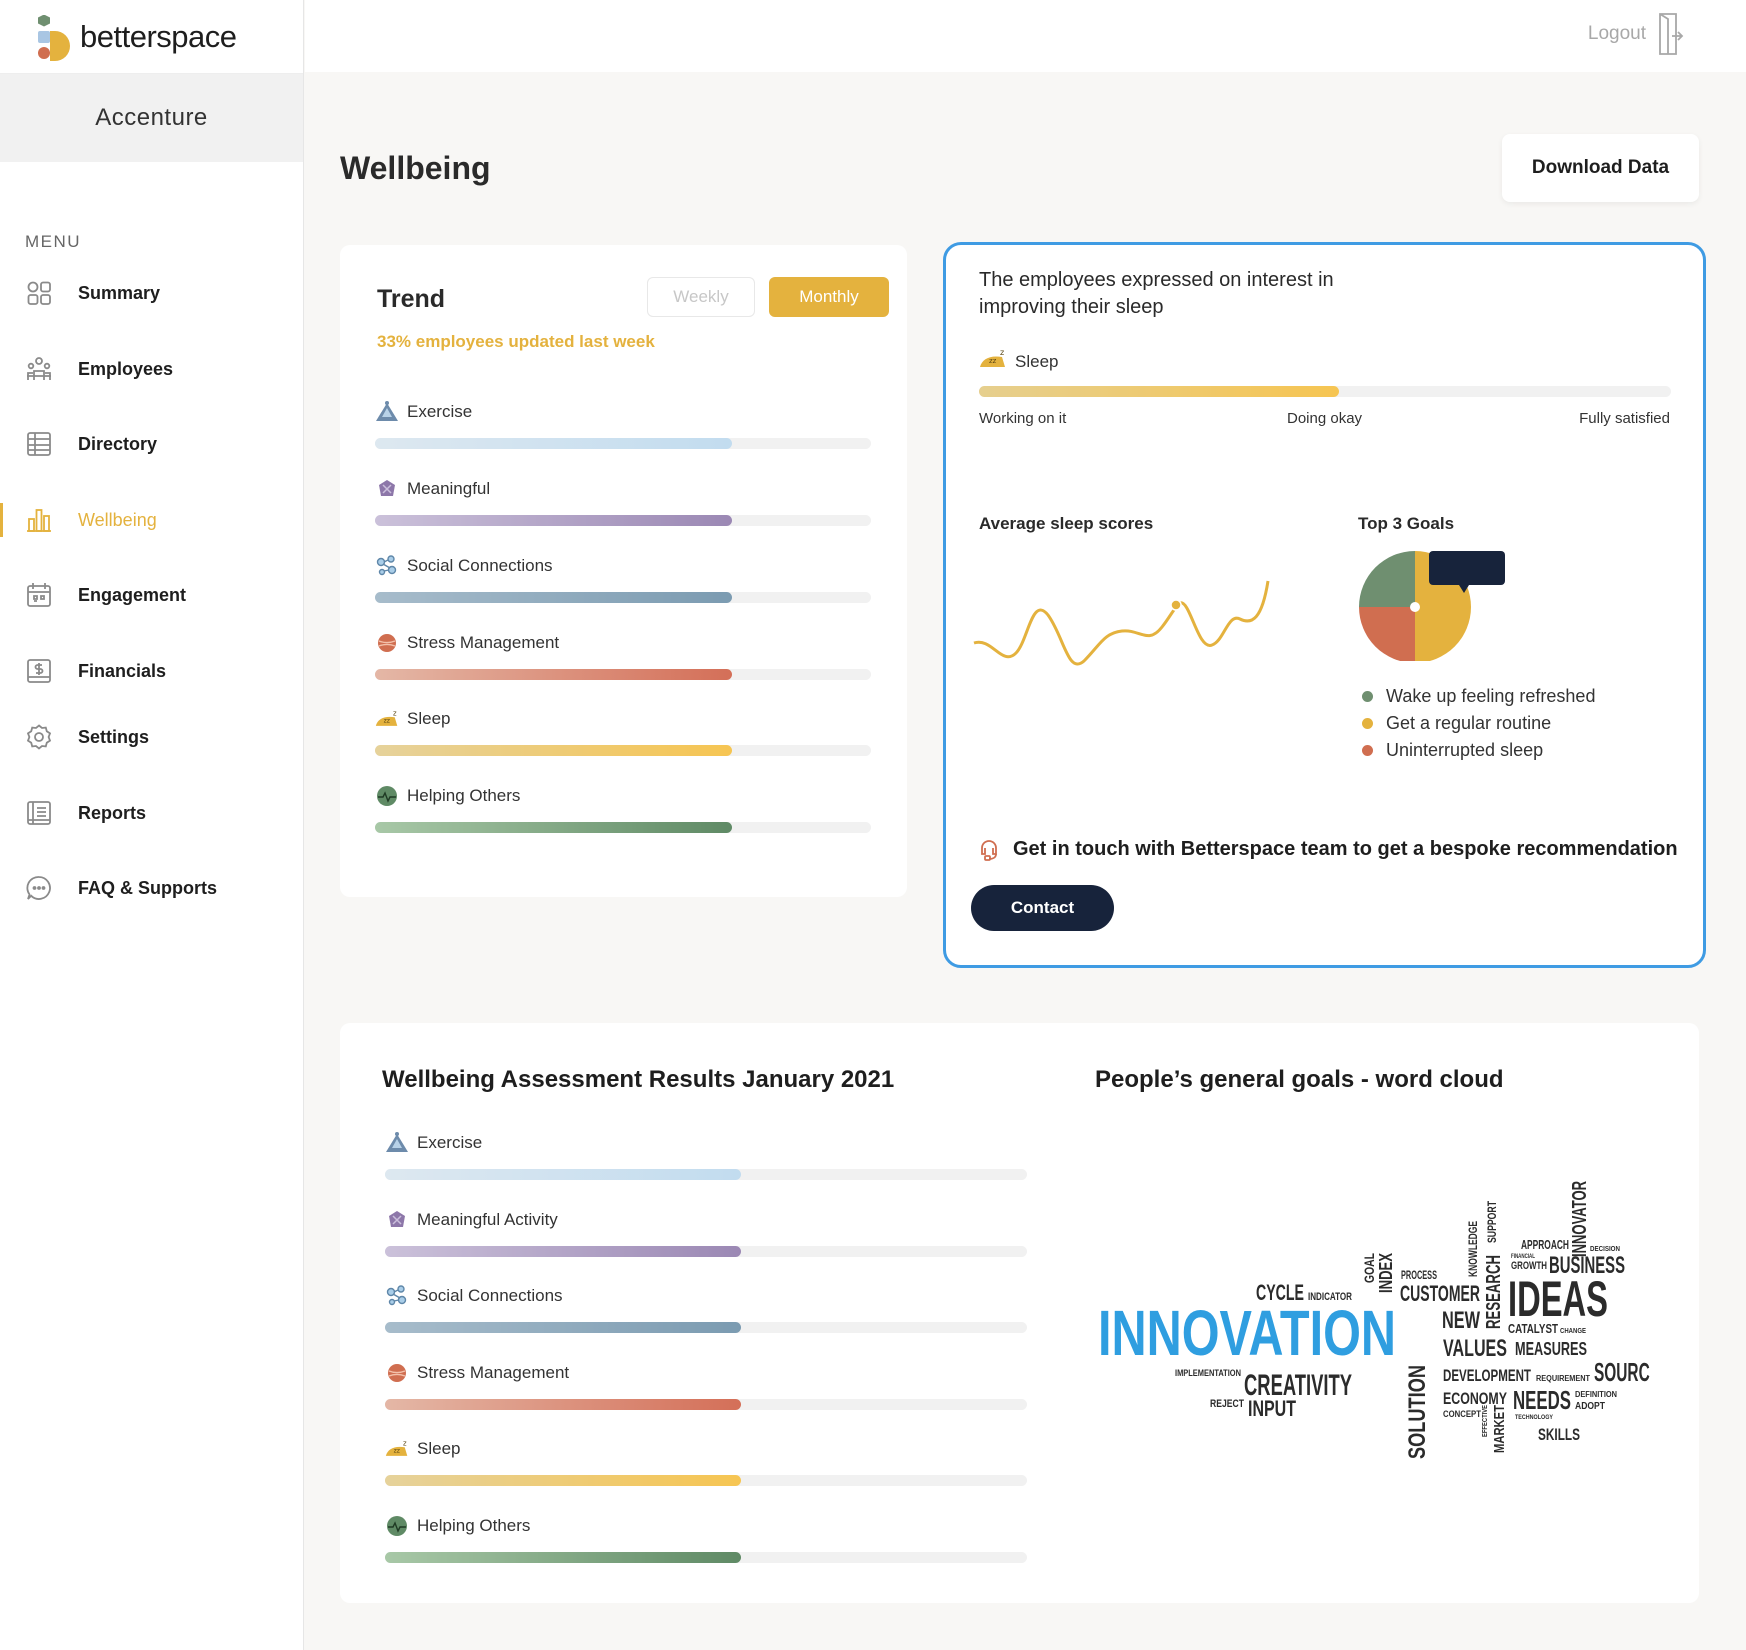  I want to click on legend-label: Wake up feeling refreshed, so click(1491, 696).